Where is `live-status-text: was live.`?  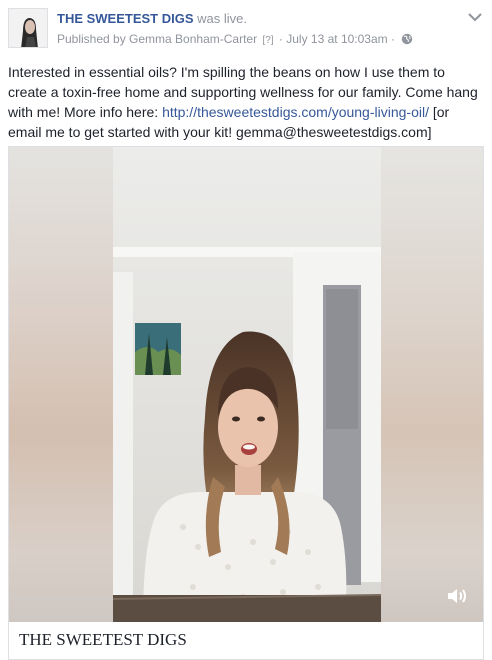
live-status-text: was live. is located at coordinates (222, 18).